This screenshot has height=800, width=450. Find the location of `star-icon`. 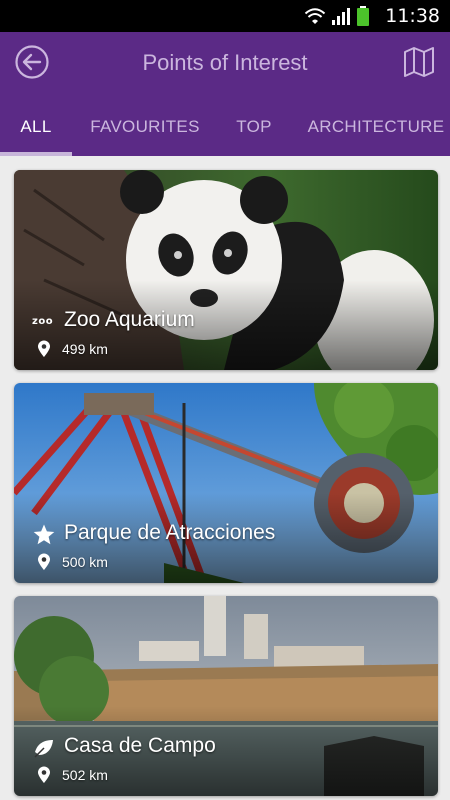

star-icon is located at coordinates (44, 534).